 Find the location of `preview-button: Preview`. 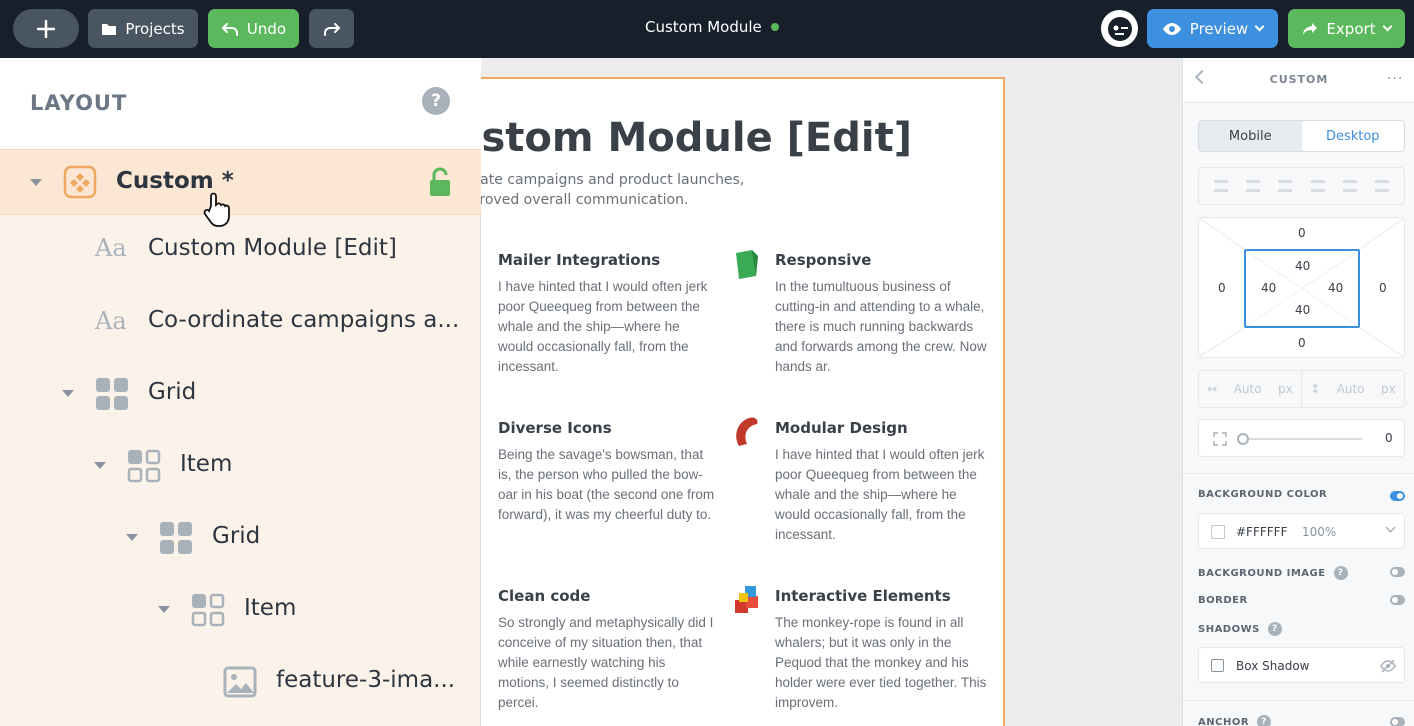

preview-button: Preview is located at coordinates (1212, 28).